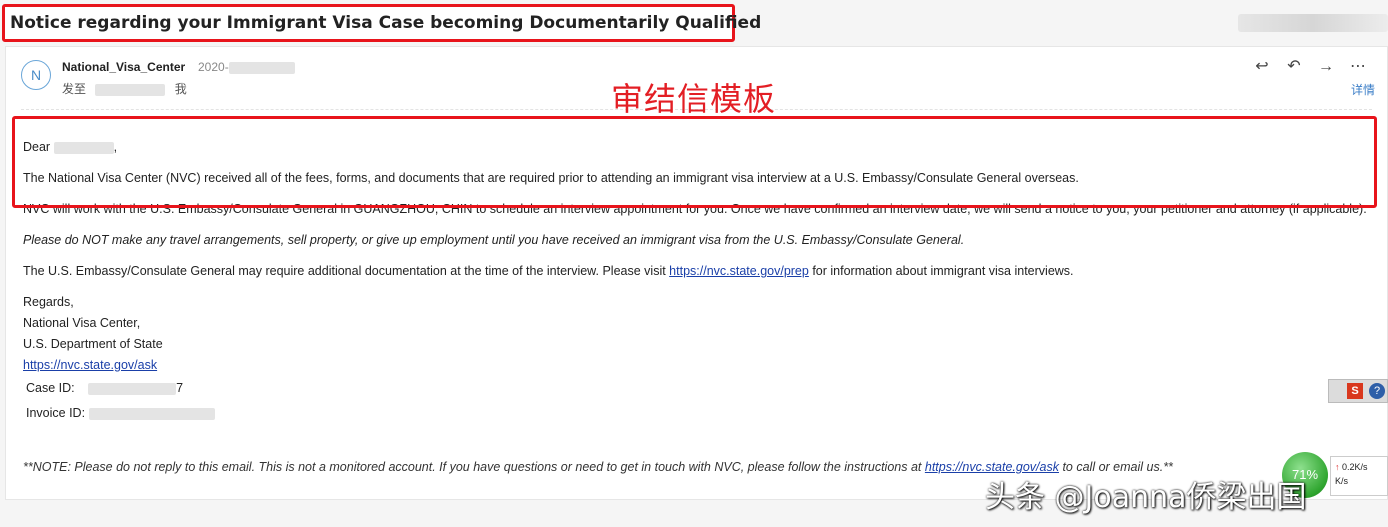 This screenshot has width=1388, height=527. Describe the element at coordinates (105, 388) in the screenshot. I see `case-id: Case ID: 7` at that location.